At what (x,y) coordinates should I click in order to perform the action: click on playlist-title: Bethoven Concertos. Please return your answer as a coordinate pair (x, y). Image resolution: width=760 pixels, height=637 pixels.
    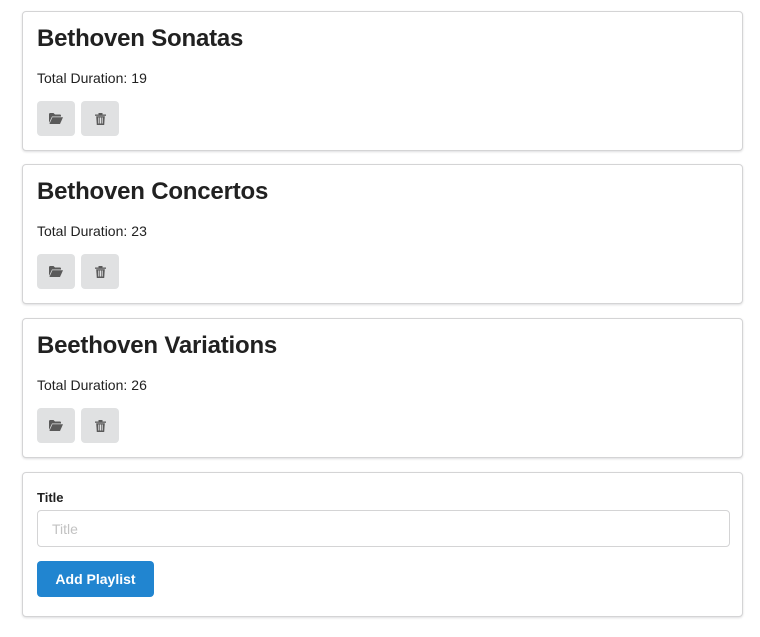
    Looking at the image, I should click on (153, 191).